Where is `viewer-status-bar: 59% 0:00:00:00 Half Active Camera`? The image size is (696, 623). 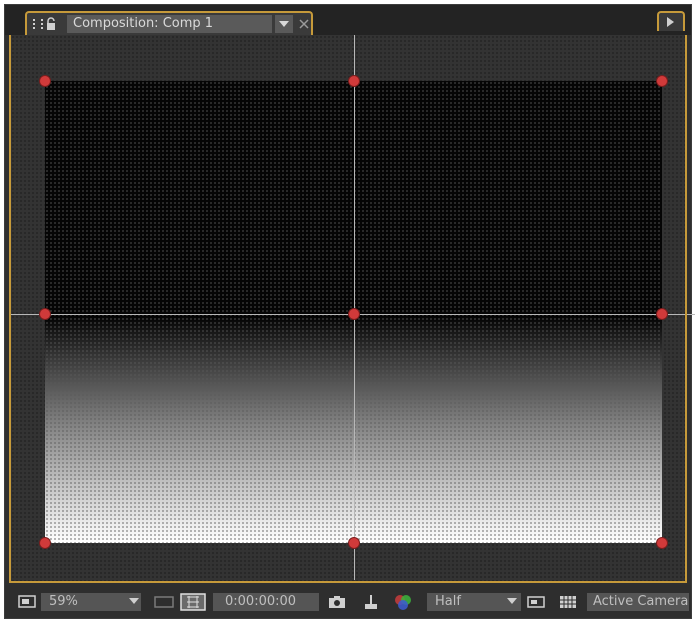 viewer-status-bar: 59% 0:00:00:00 Half Active Camera is located at coordinates (348, 601).